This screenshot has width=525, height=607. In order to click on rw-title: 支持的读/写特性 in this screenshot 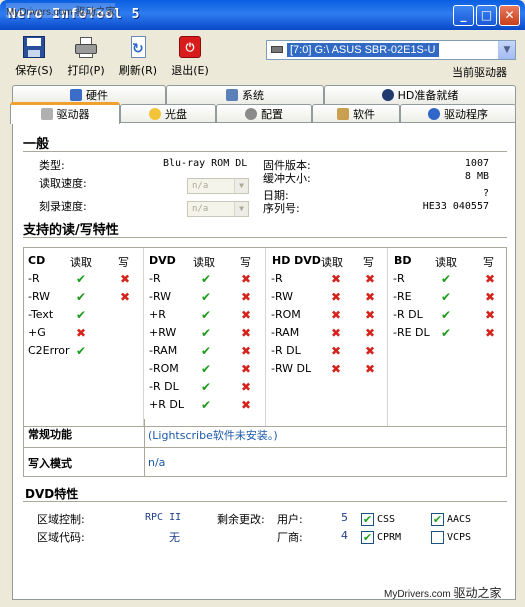, I will do `click(71, 230)`.